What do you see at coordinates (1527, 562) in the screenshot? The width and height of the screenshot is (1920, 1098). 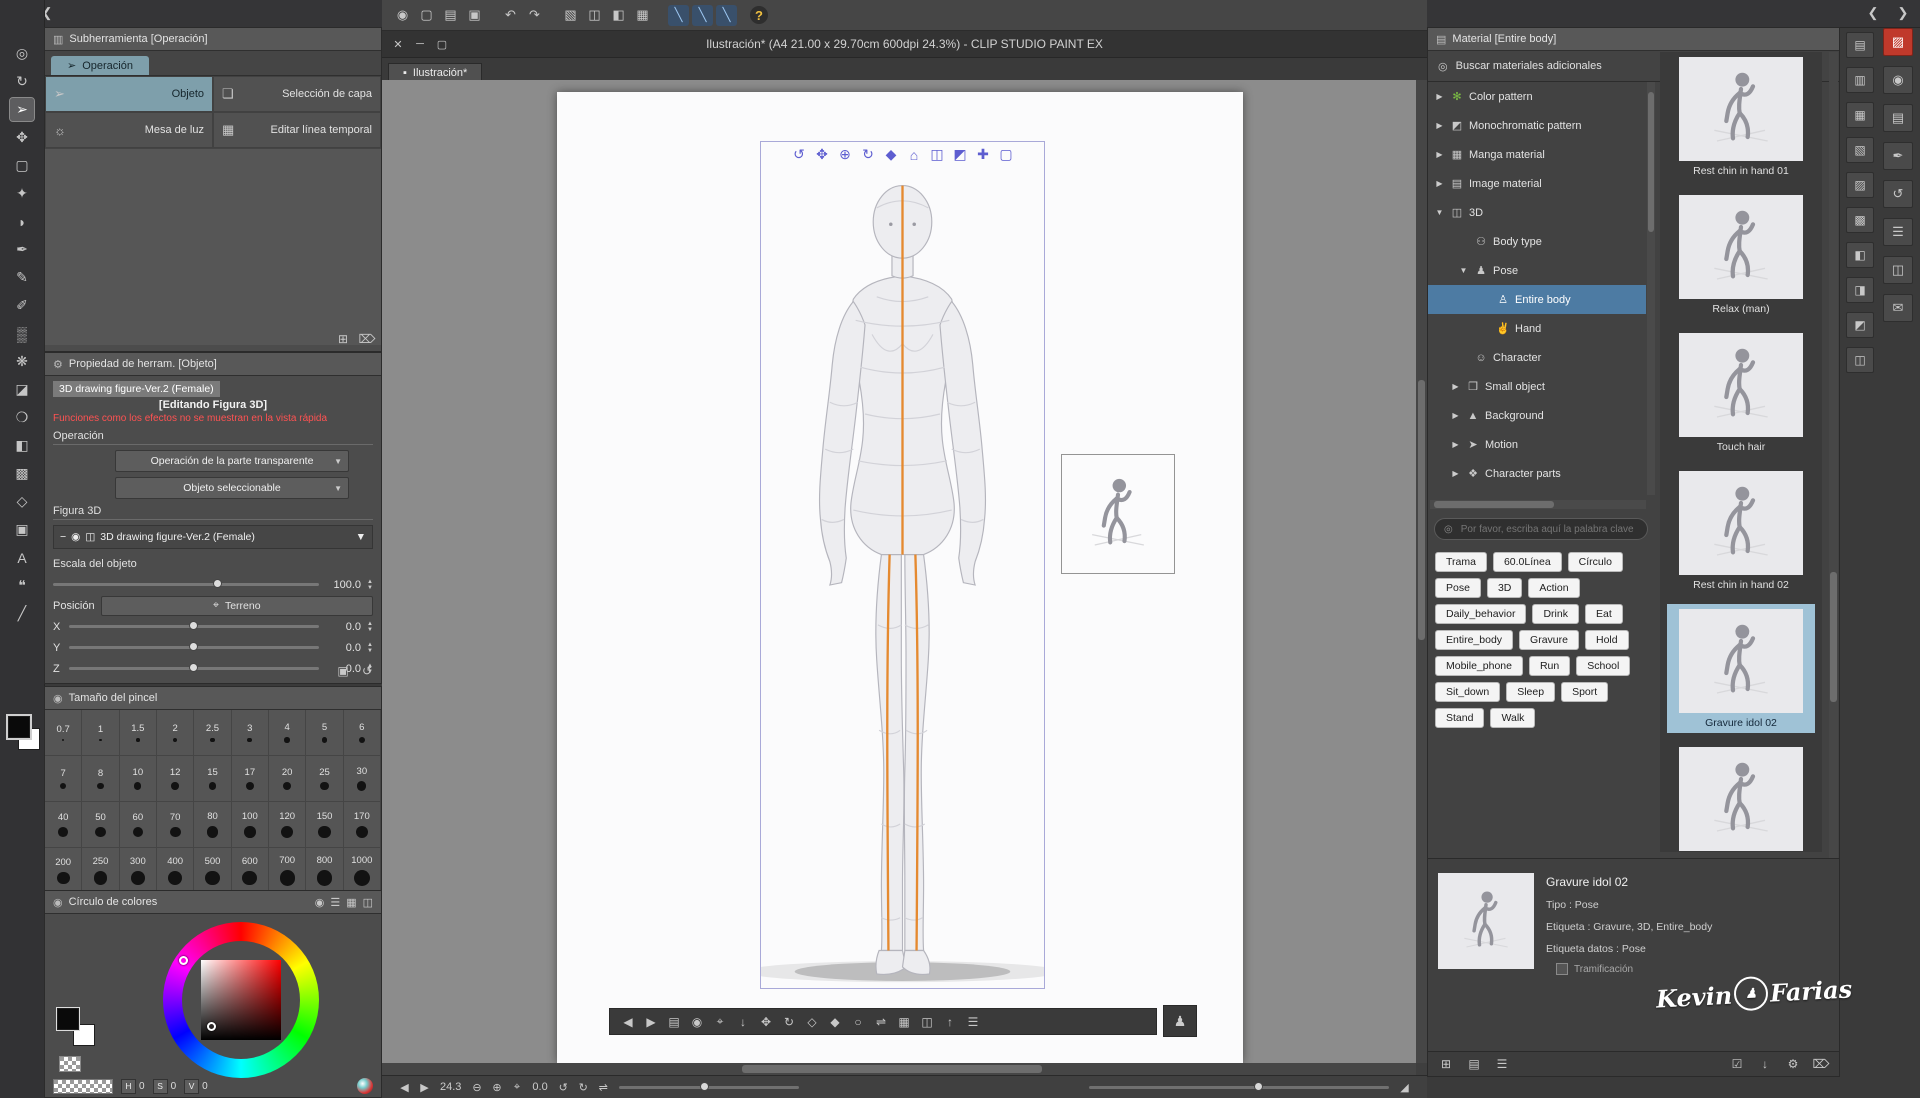 I see `tag-button: 60.0Línea` at bounding box center [1527, 562].